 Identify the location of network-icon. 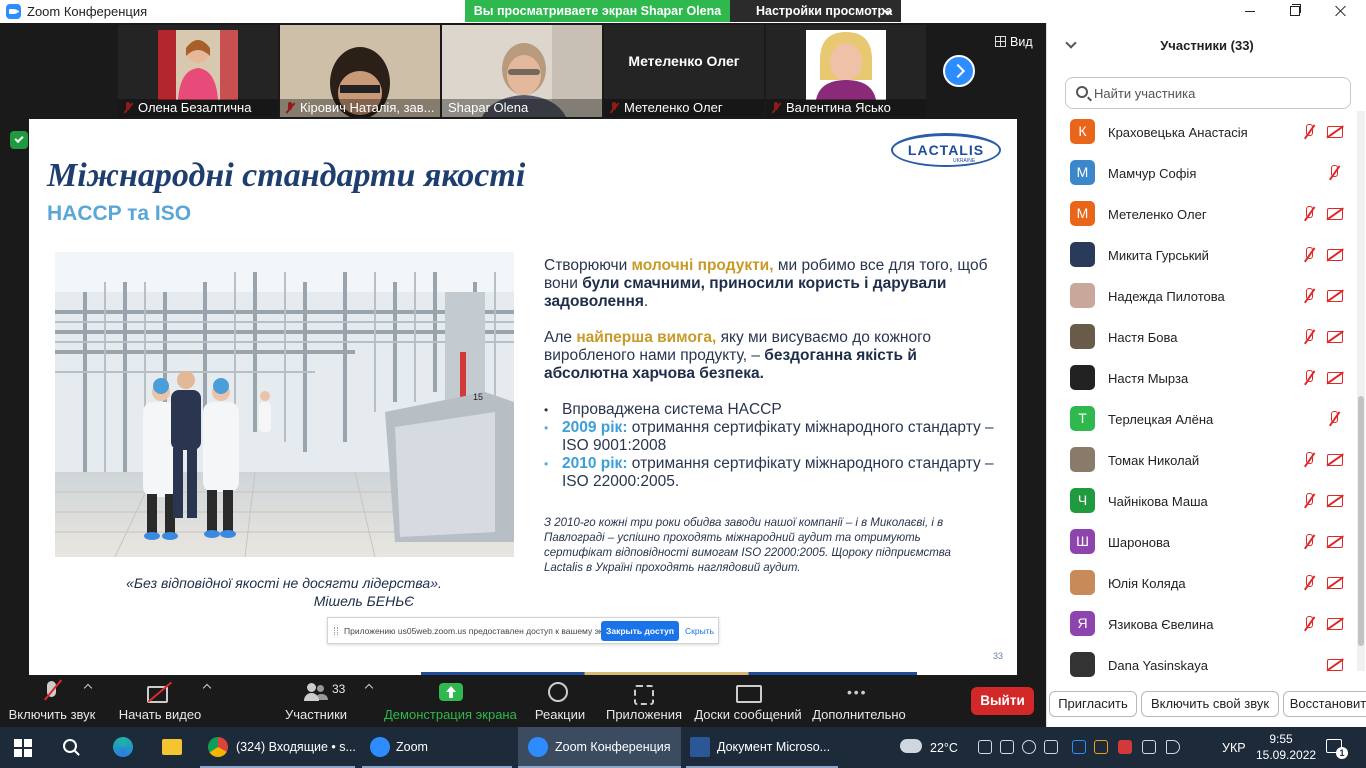
(1149, 747).